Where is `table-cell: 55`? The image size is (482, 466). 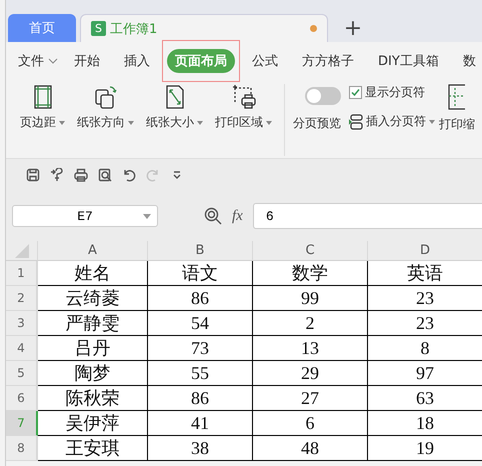
table-cell: 55 is located at coordinates (200, 373).